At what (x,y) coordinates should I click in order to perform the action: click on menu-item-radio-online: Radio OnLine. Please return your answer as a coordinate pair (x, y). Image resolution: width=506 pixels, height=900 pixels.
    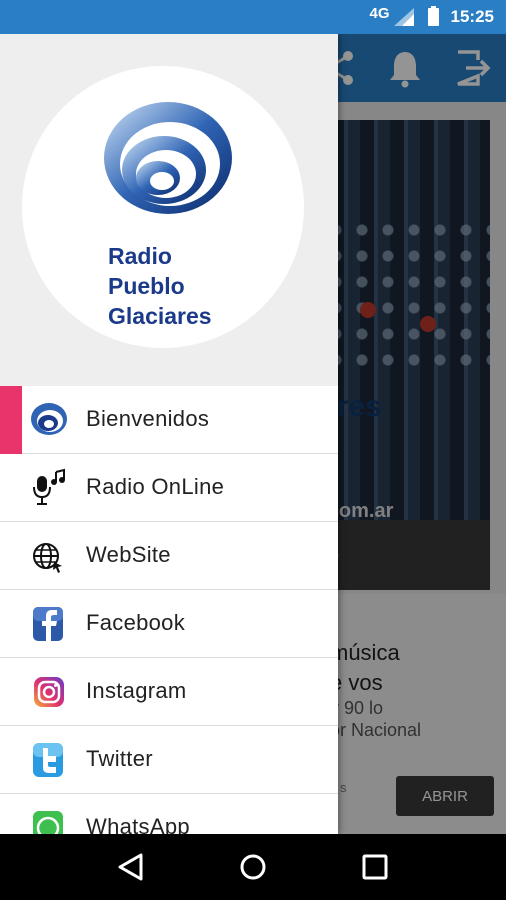
    Looking at the image, I should click on (169, 488).